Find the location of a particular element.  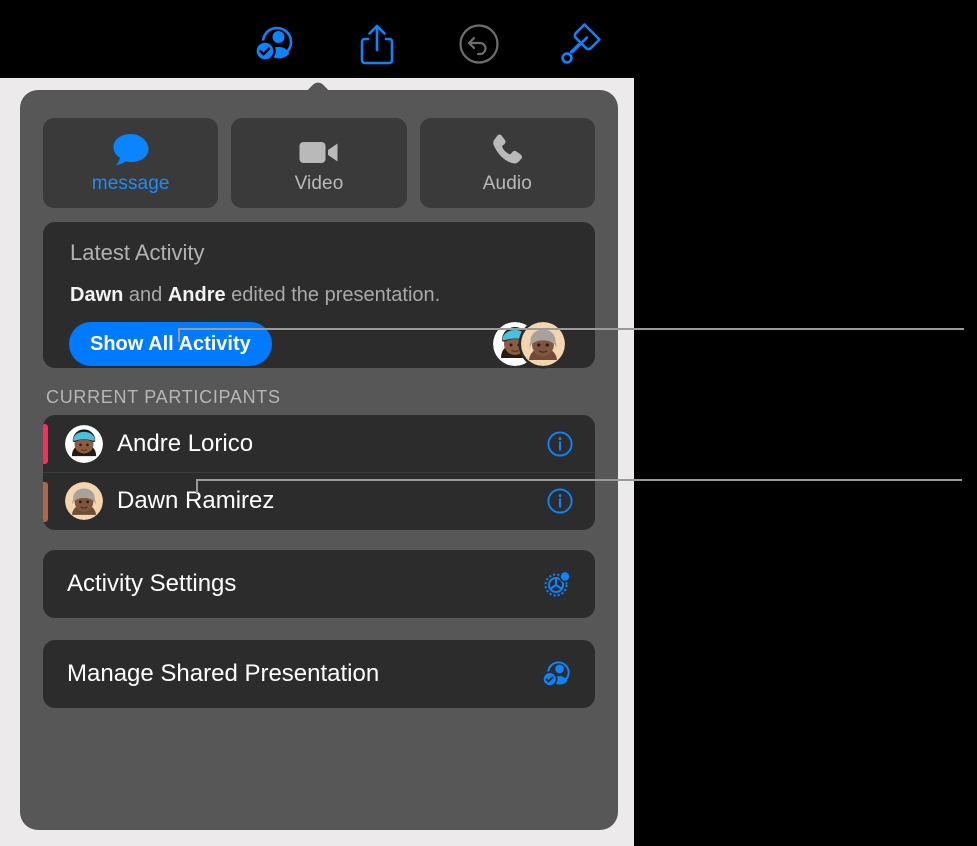

manage-shared-presentation-label: Manage Shared Presentation is located at coordinates (223, 673).